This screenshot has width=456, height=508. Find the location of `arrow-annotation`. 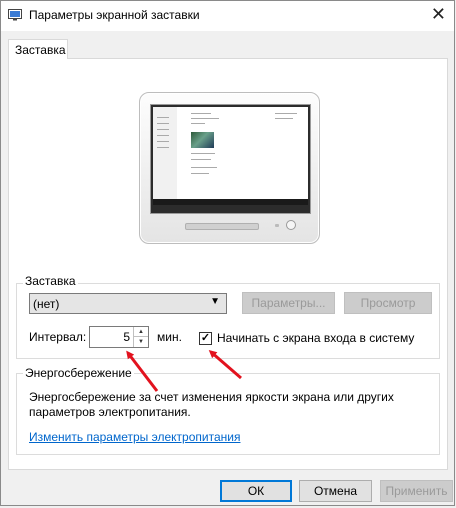

arrow-annotation is located at coordinates (184, 371).